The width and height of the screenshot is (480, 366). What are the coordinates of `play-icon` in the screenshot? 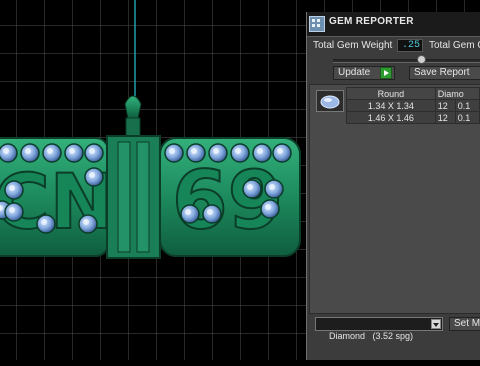 It's located at (386, 73).